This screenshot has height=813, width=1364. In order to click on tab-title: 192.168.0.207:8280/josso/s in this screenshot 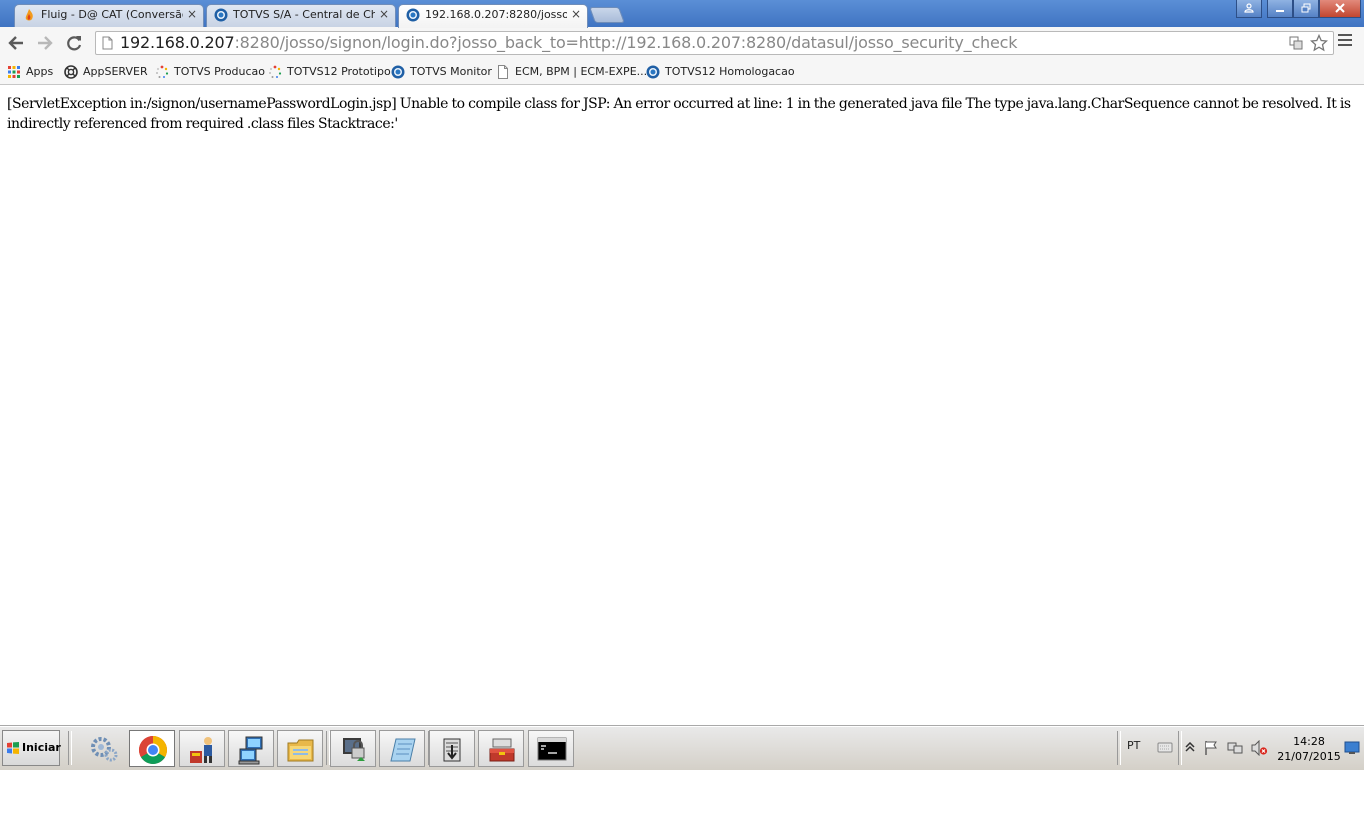, I will do `click(496, 14)`.